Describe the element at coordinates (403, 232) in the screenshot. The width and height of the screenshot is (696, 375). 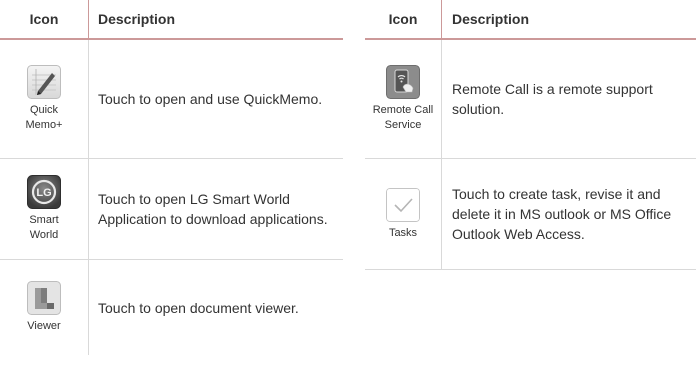
I see `icon-label: Tasks` at that location.